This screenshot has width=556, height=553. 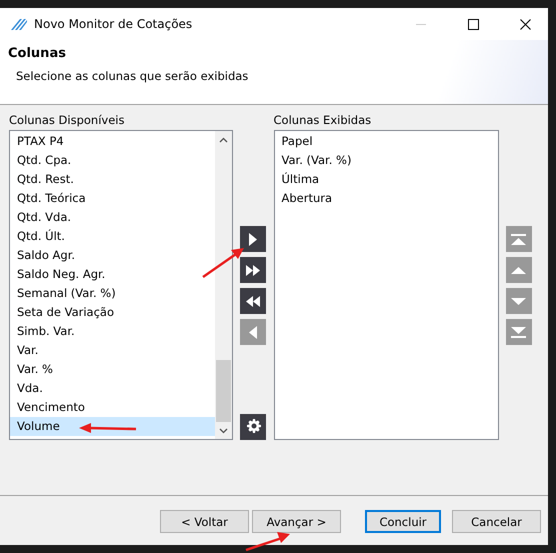 I want to click on list-item: PTAX P4, so click(x=113, y=141).